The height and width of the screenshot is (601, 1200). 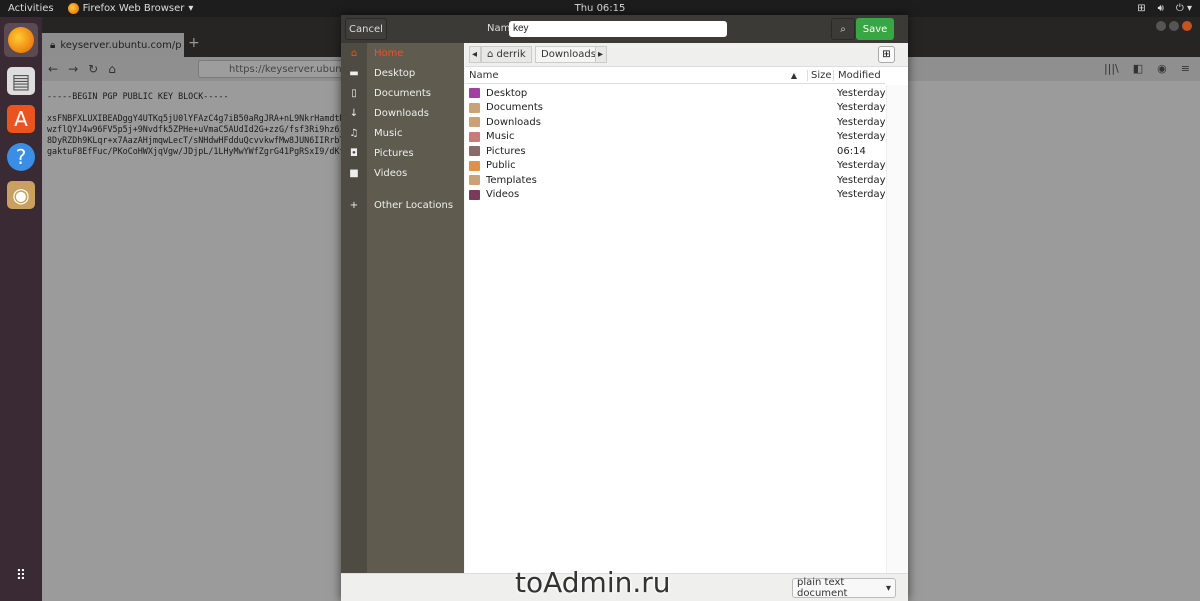 I want to click on back-button: ←, so click(x=53, y=69).